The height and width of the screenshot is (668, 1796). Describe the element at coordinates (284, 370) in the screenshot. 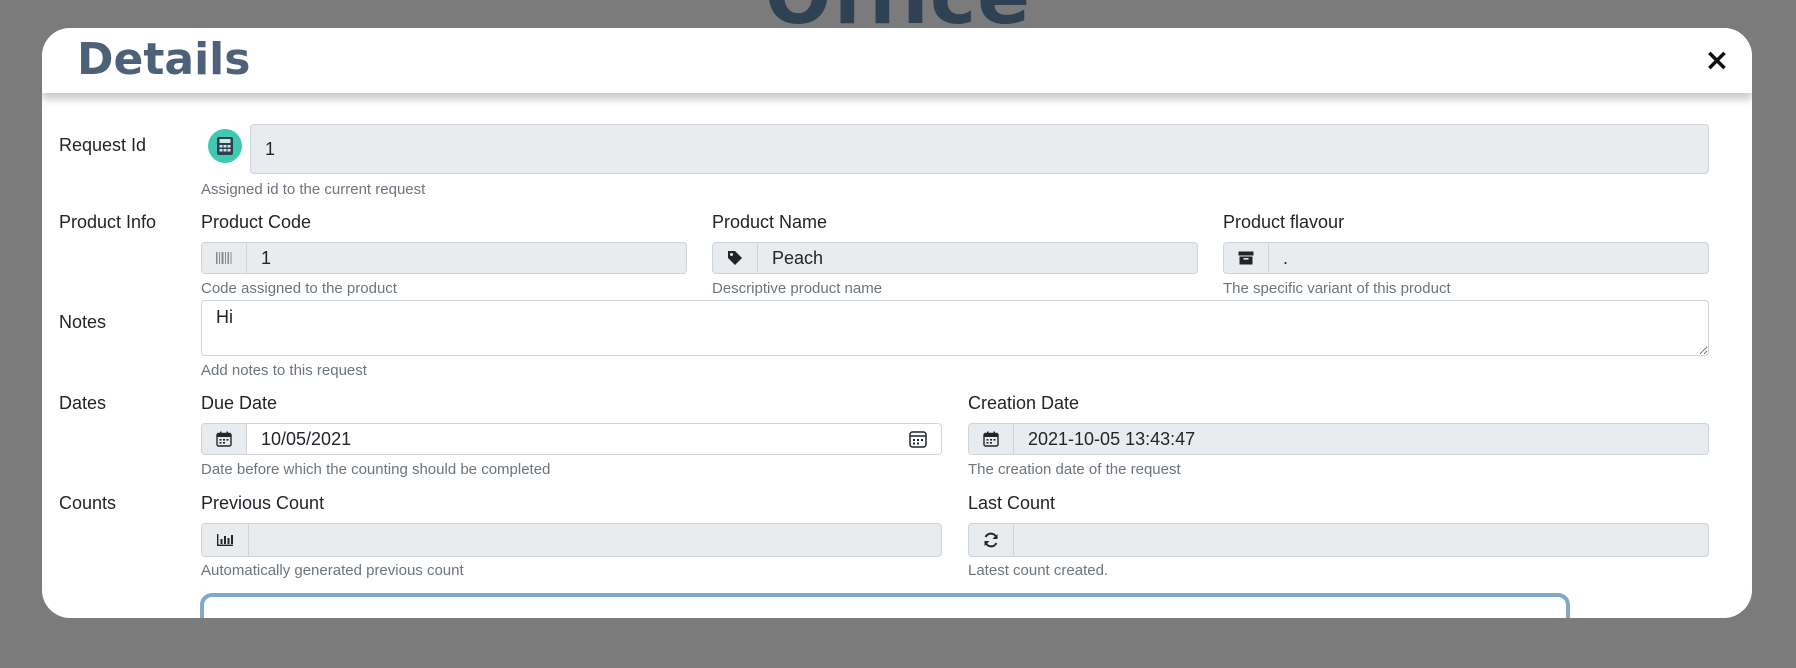

I see `notes-help: Add notes to this request` at that location.